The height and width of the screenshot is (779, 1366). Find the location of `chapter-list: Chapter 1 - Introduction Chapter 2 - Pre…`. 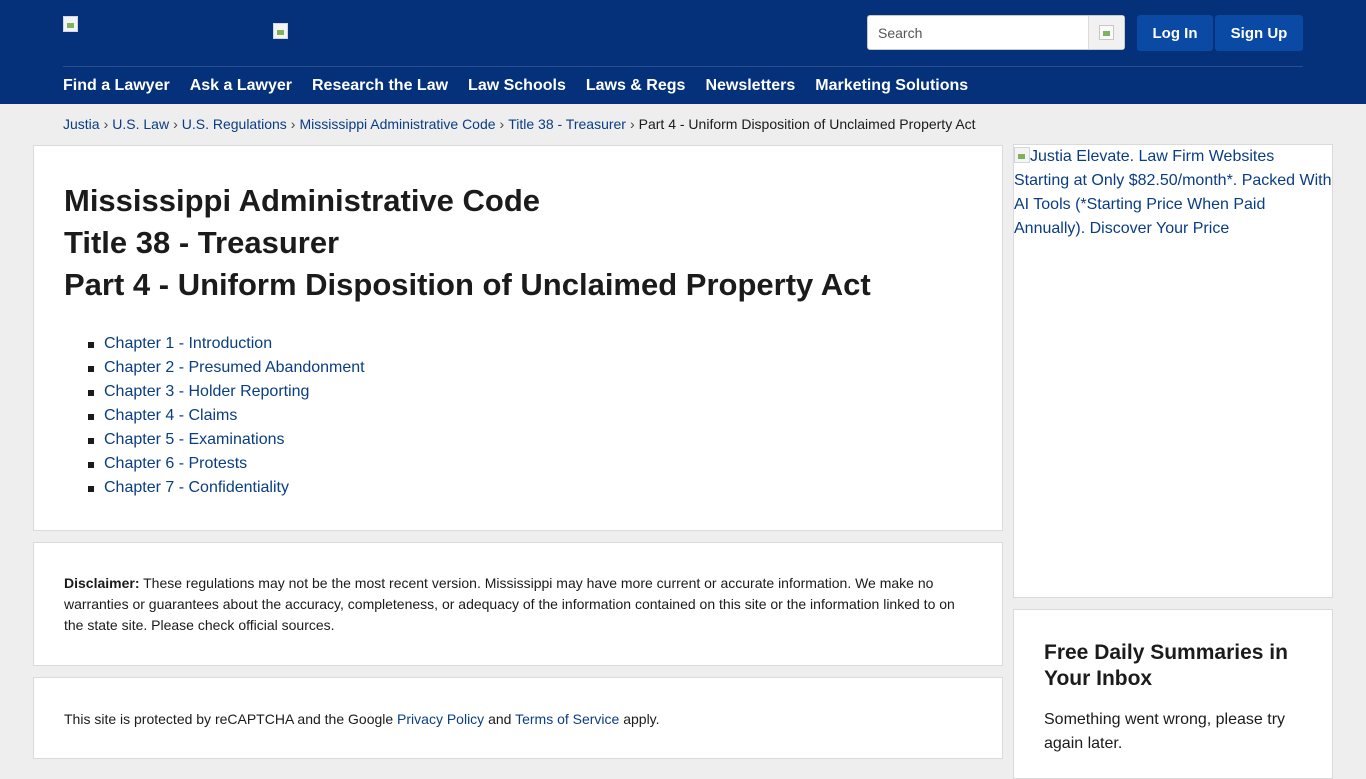

chapter-list: Chapter 1 - Introduction Chapter 2 - Pre… is located at coordinates (226, 416).